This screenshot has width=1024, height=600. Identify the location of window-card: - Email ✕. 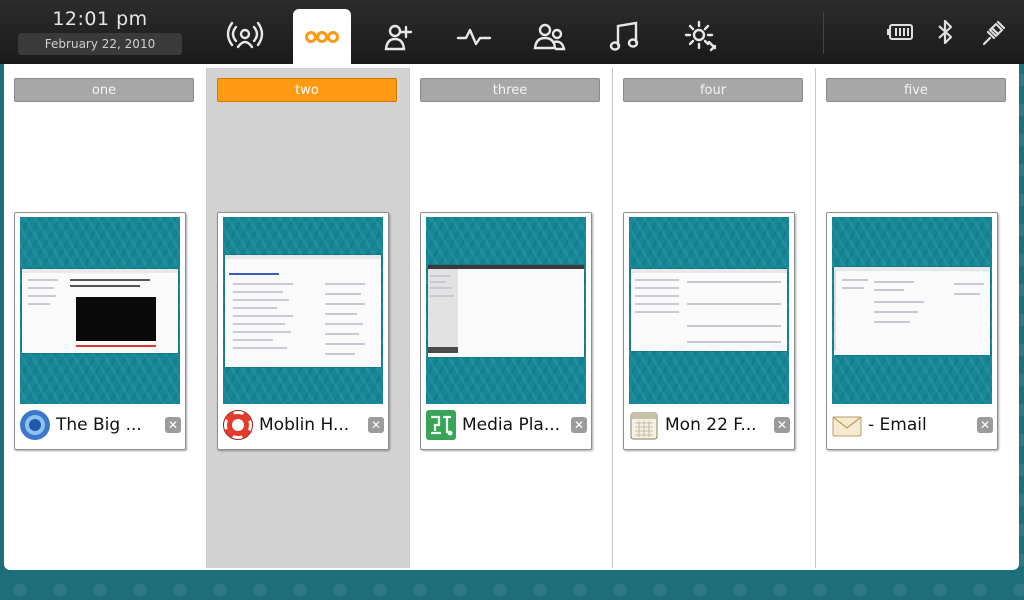
(912, 331).